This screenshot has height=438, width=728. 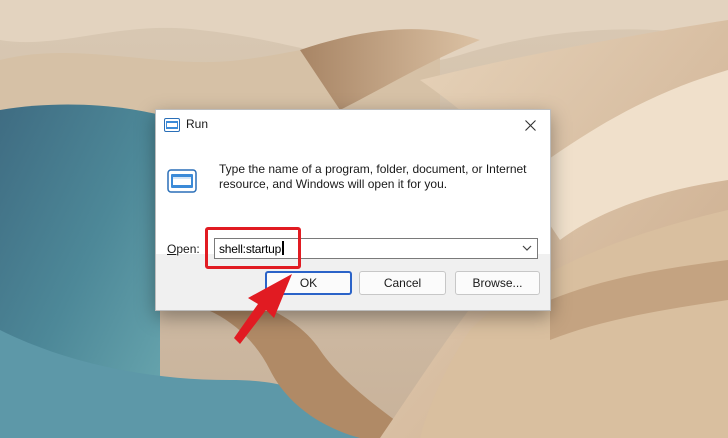 I want to click on text-caret, so click(x=283, y=248).